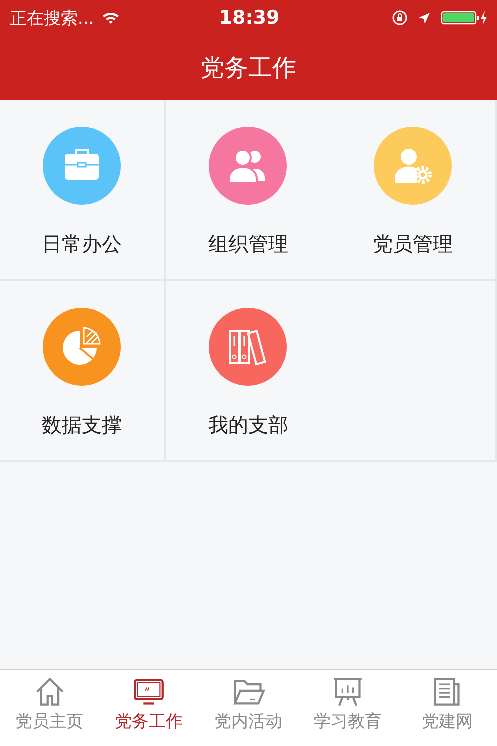  What do you see at coordinates (400, 18) in the screenshot?
I see `rotation-lock-icon` at bounding box center [400, 18].